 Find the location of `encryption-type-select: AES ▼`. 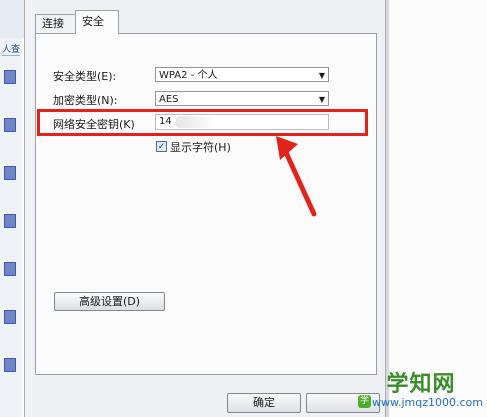

encryption-type-select: AES ▼ is located at coordinates (242, 98).